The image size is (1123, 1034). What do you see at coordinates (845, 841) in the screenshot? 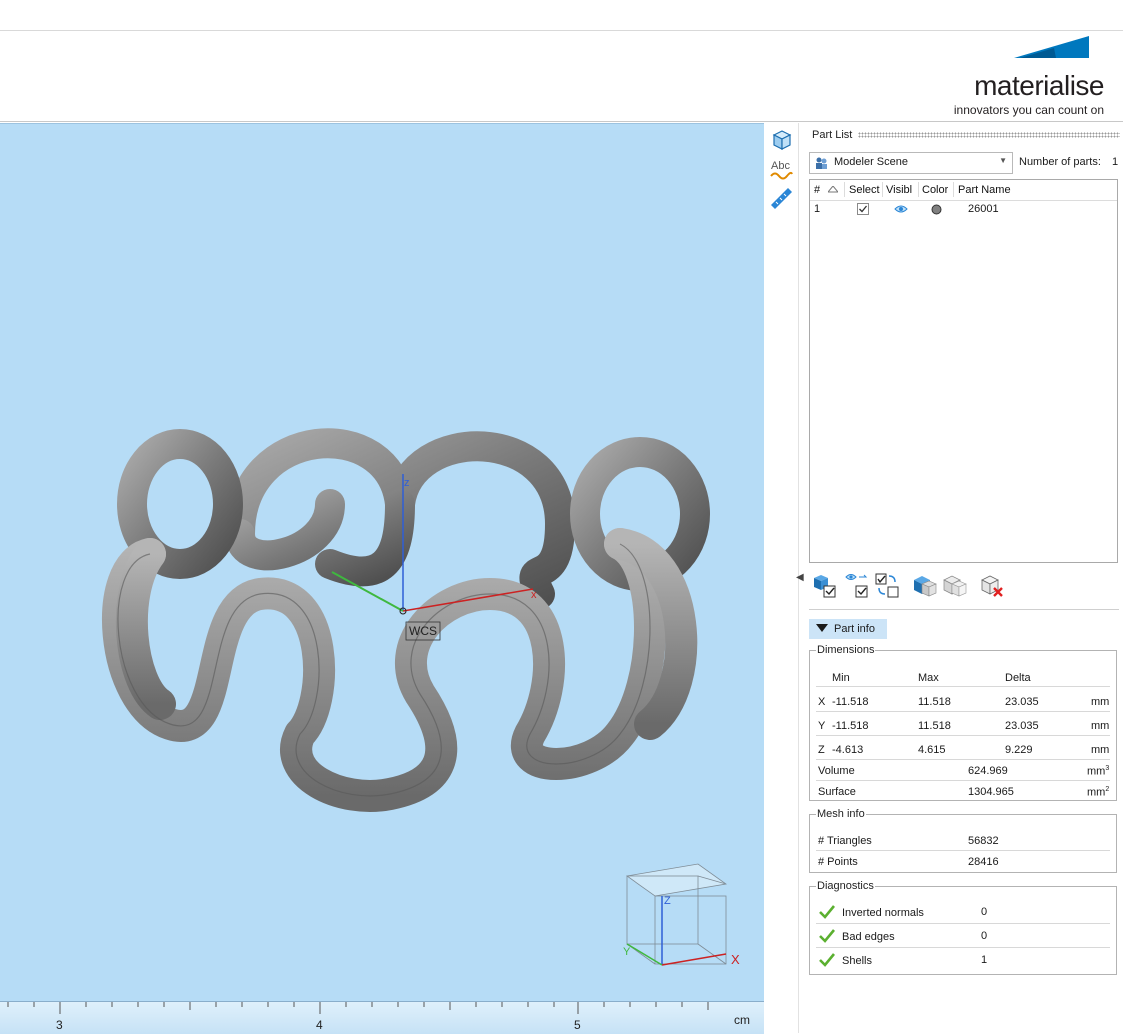
I see `triangles-label: # Triangles` at bounding box center [845, 841].